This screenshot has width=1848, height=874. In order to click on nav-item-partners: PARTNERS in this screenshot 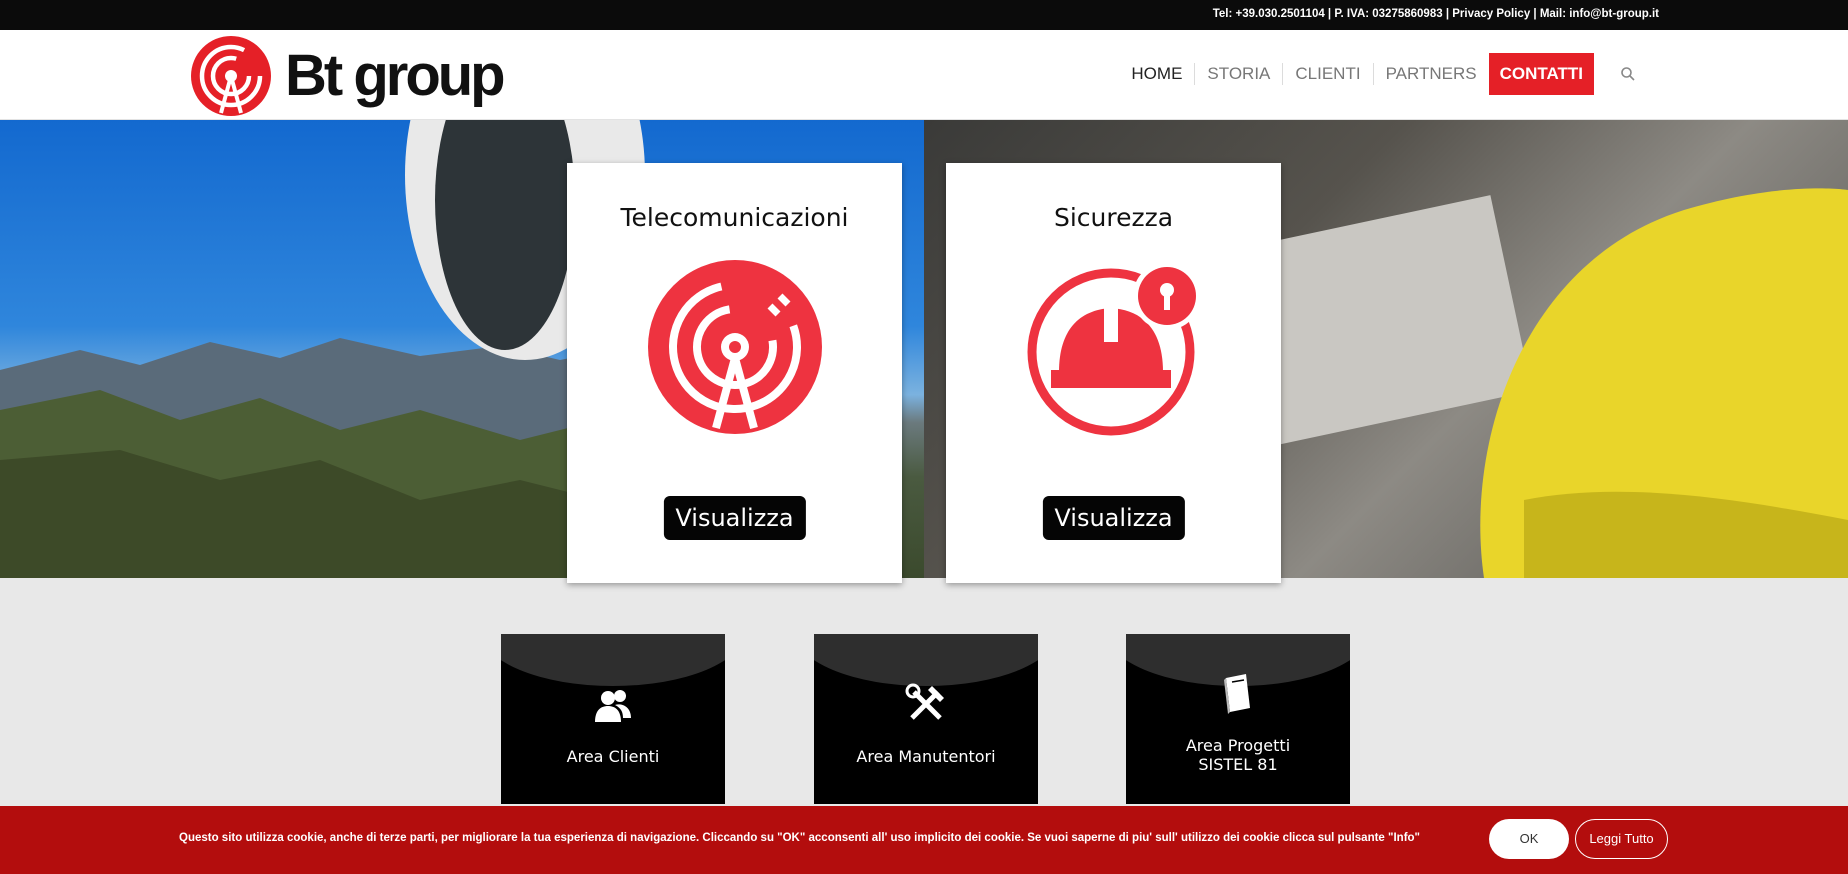, I will do `click(1430, 74)`.